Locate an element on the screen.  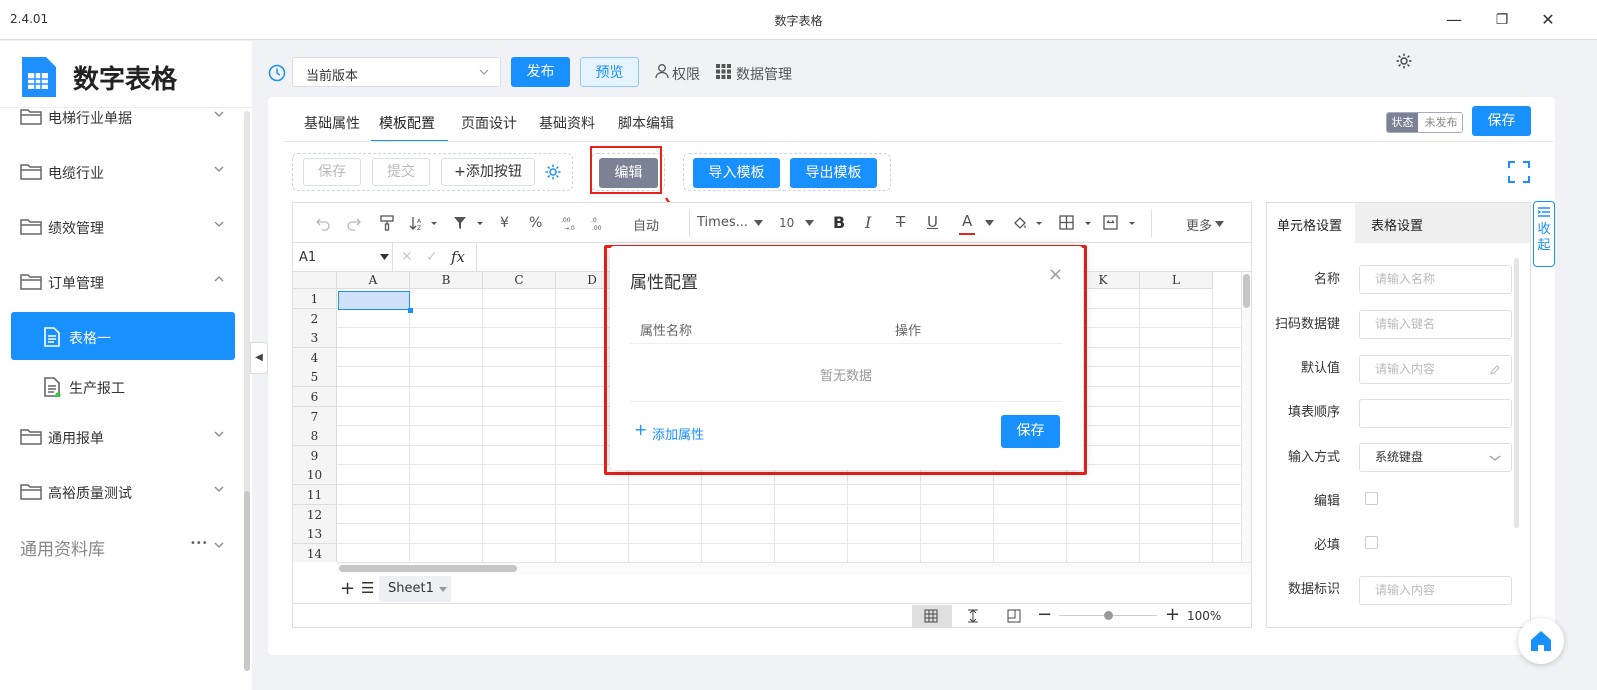
cell-reference: A1 is located at coordinates (307, 257).